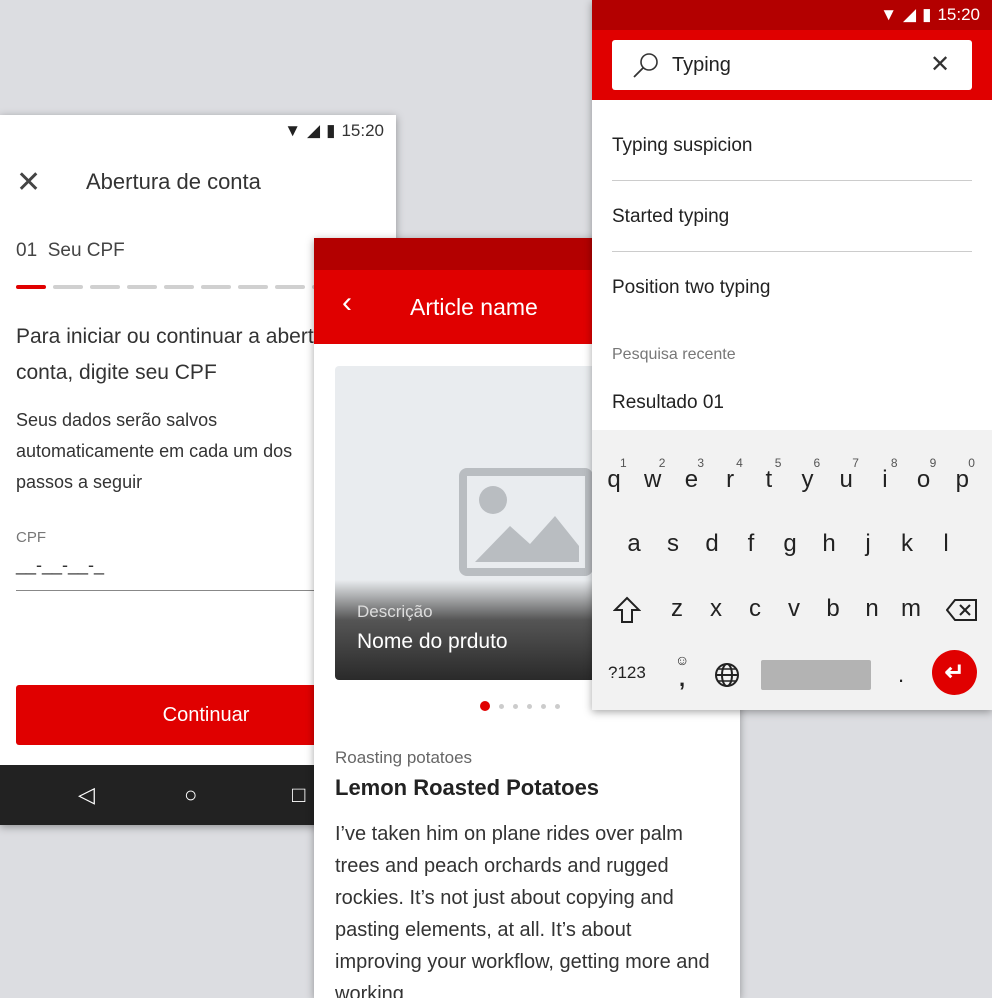 The height and width of the screenshot is (998, 992). Describe the element at coordinates (727, 675) in the screenshot. I see `globe-icon` at that location.